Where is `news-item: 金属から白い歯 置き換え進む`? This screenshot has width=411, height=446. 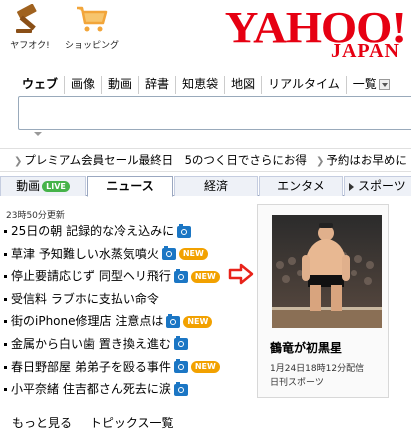
news-item: 金属から白い歯 置き換え進む is located at coordinates (124, 344).